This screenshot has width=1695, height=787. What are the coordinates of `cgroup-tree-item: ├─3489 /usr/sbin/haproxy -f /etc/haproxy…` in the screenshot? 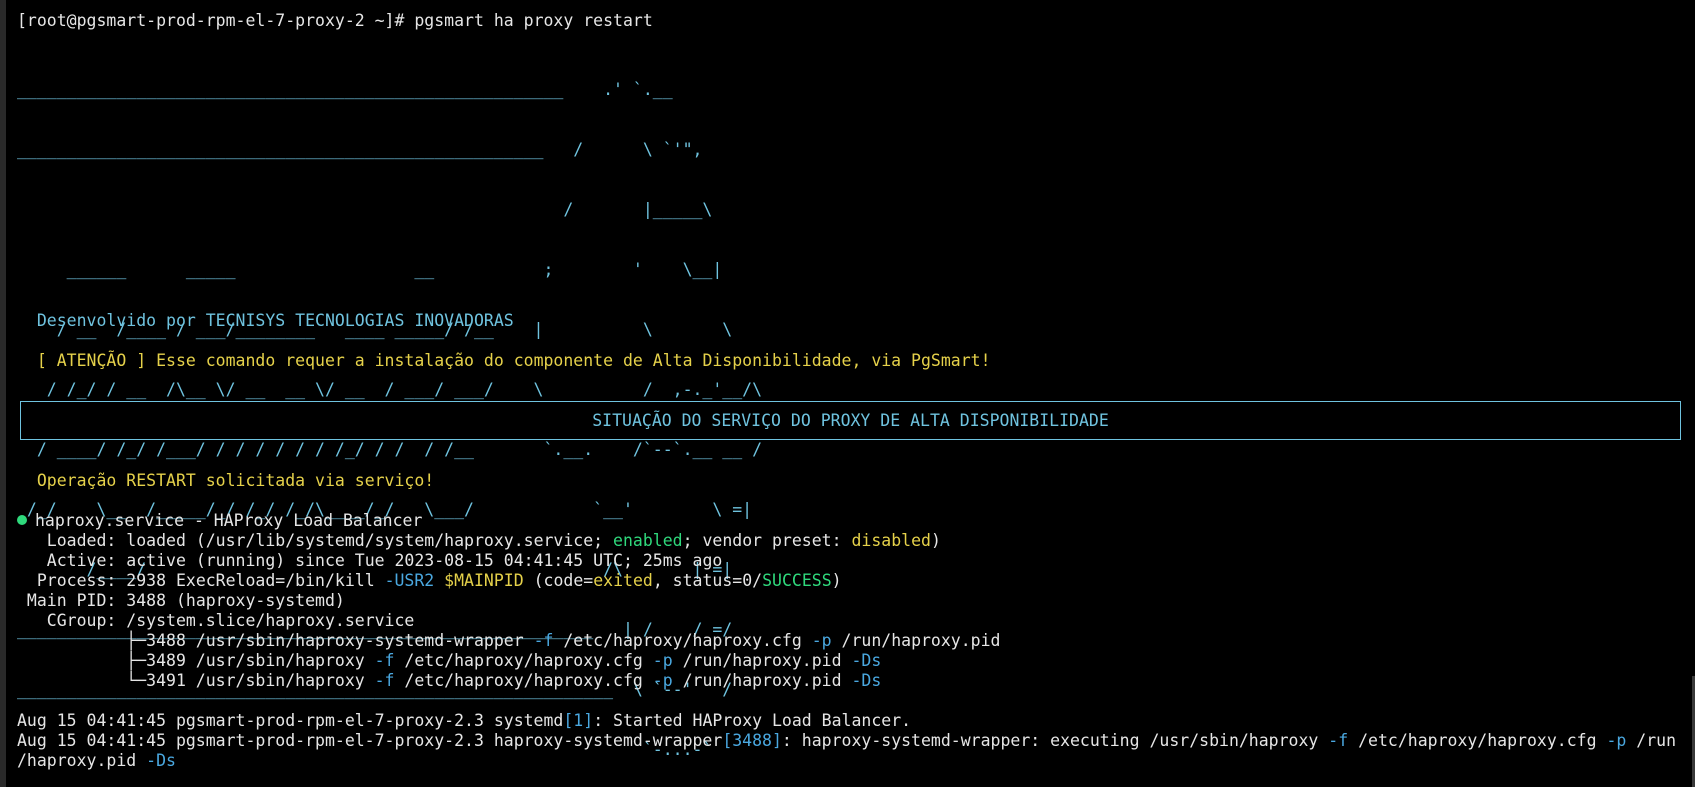 It's located at (449, 661).